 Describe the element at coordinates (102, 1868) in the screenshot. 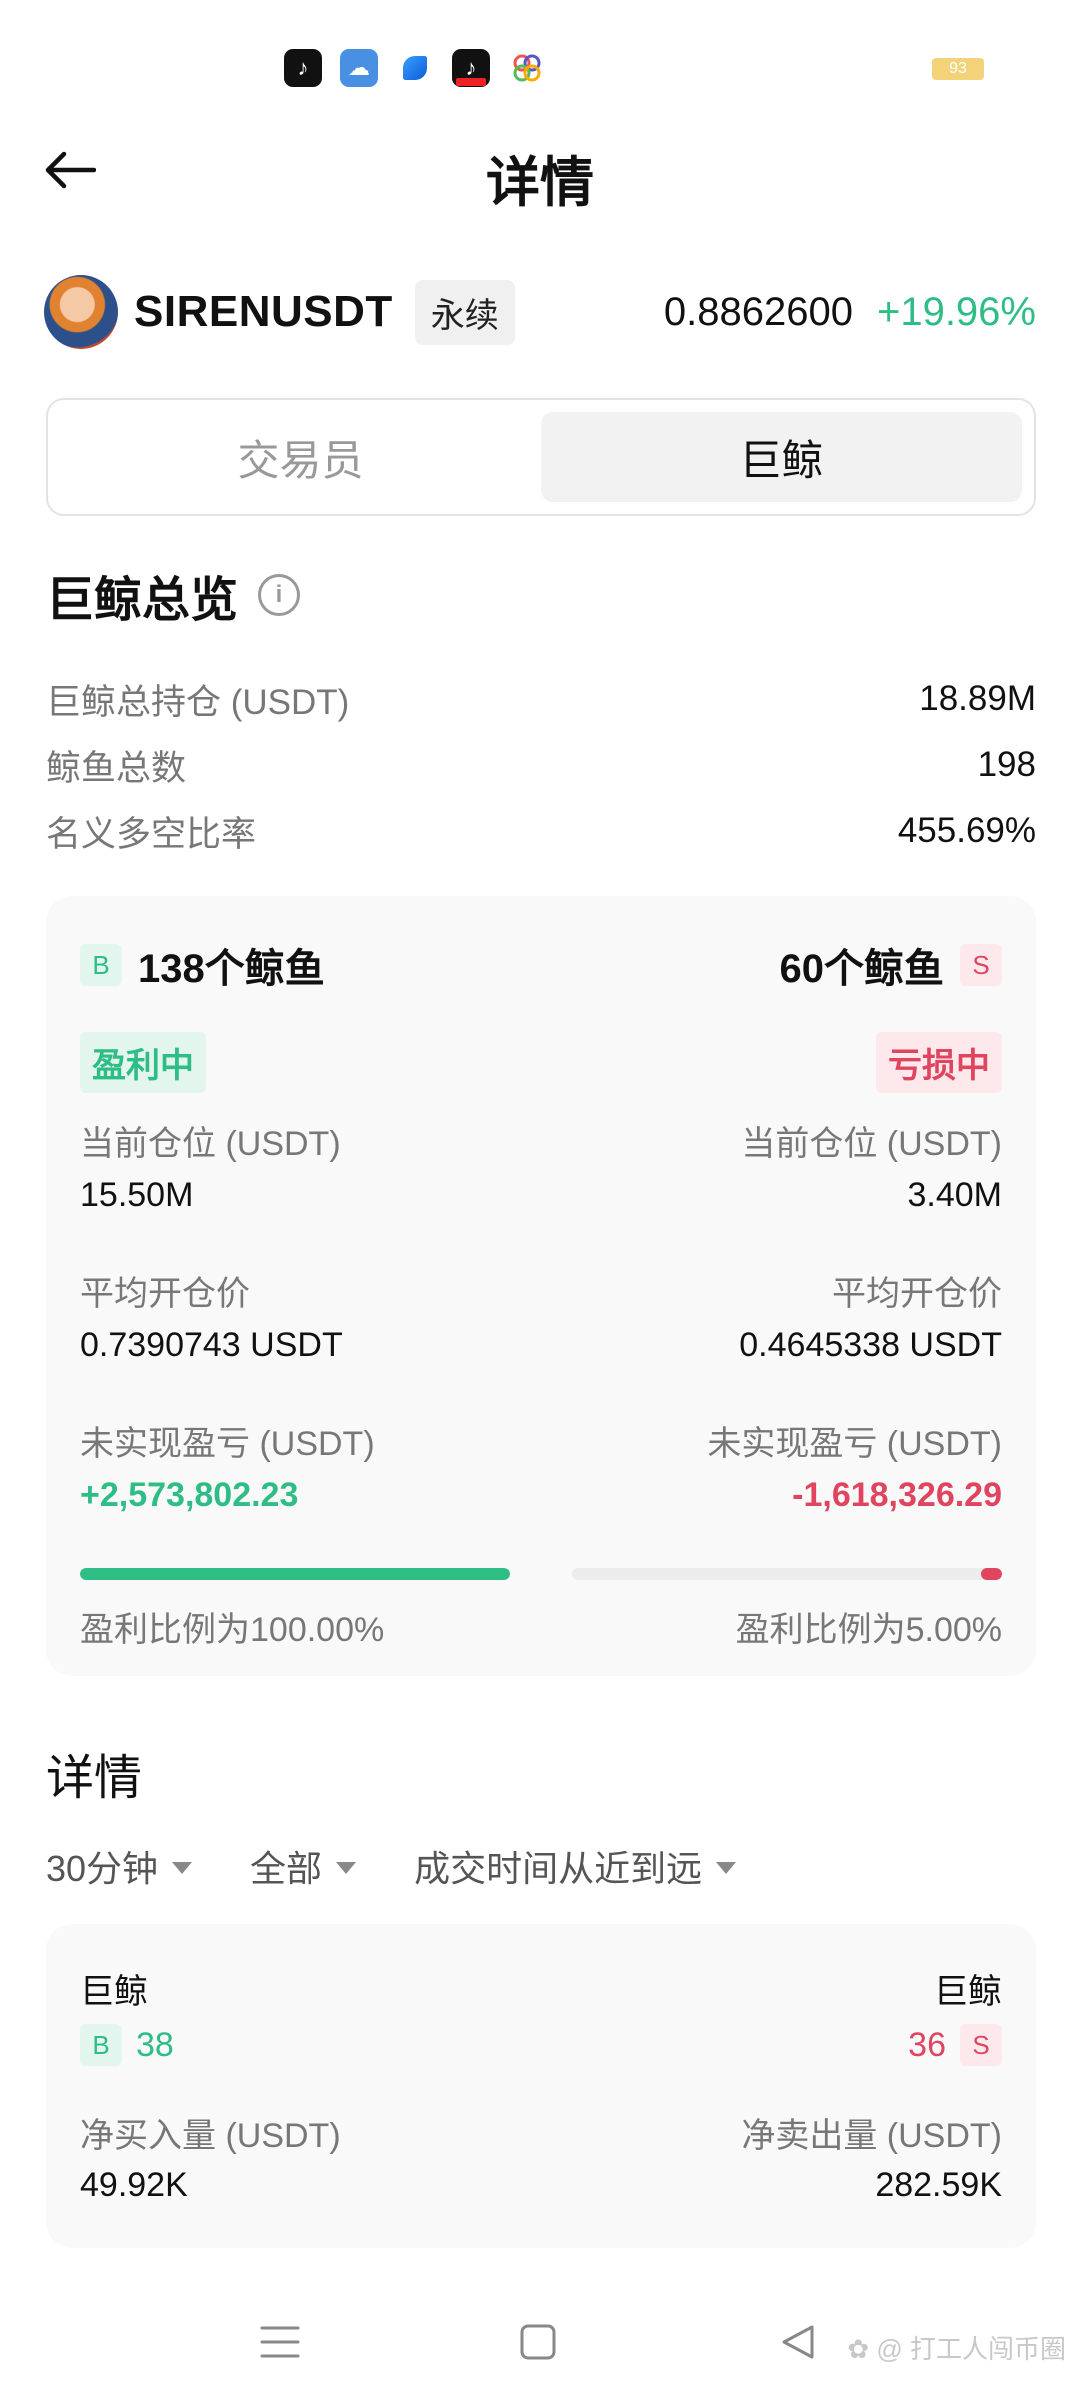

I see `time-range-label: 30分钟` at that location.